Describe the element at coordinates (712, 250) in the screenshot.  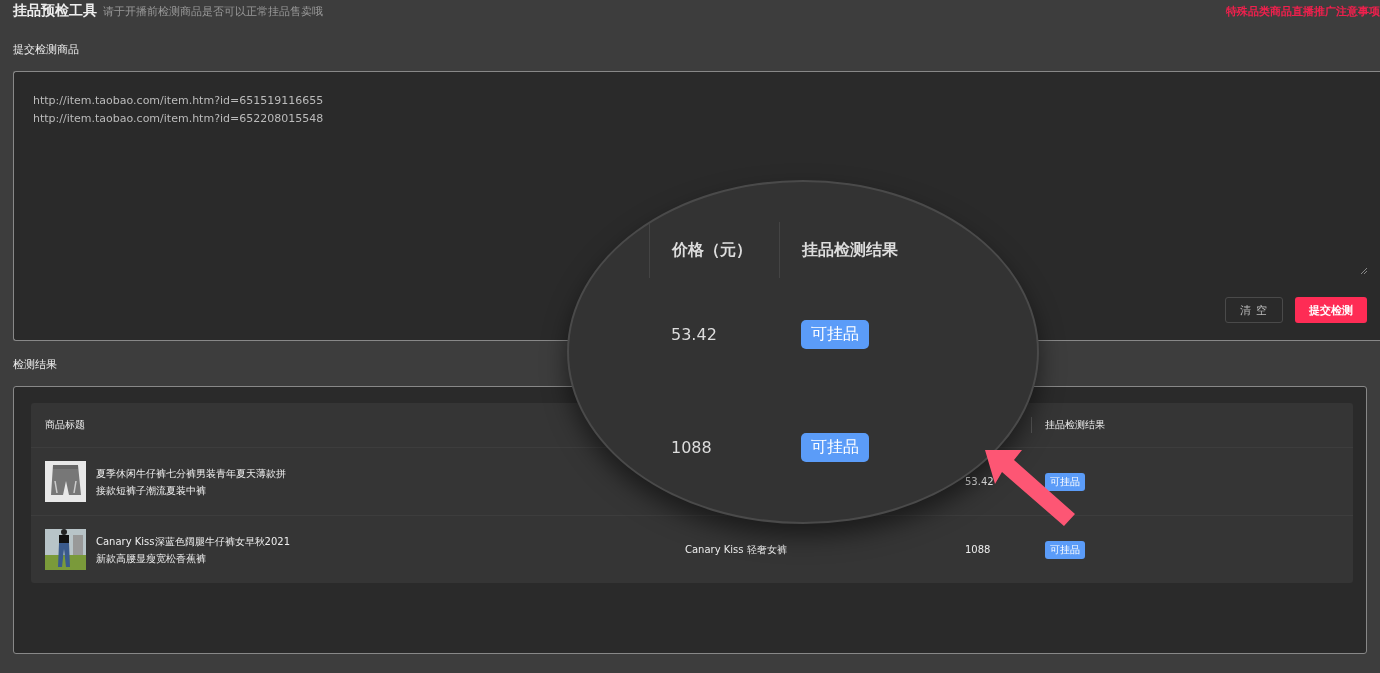
I see `column-header: 价格（元）` at that location.